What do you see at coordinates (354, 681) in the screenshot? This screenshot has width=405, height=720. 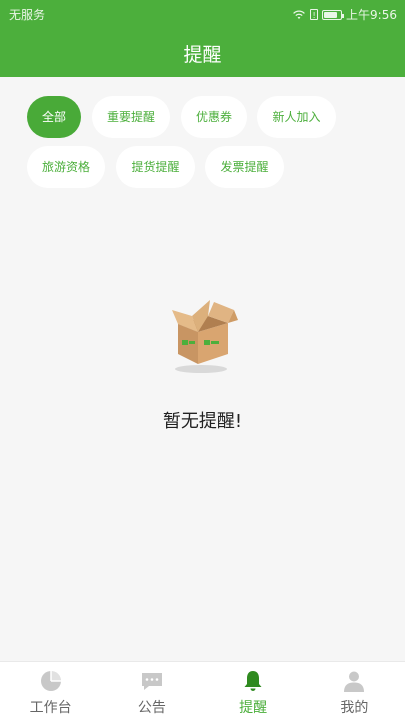 I see `person-icon` at bounding box center [354, 681].